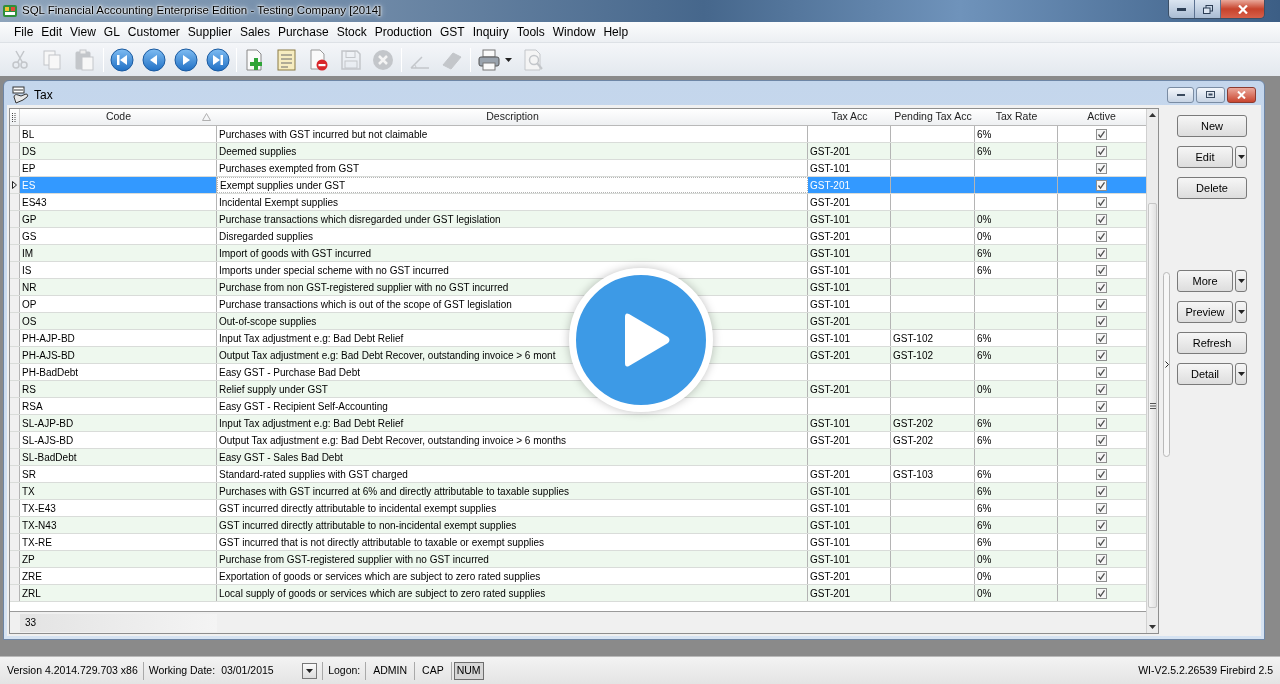  What do you see at coordinates (303, 406) in the screenshot?
I see `description-text: Easy GST - Recipient Self-Accounting` at bounding box center [303, 406].